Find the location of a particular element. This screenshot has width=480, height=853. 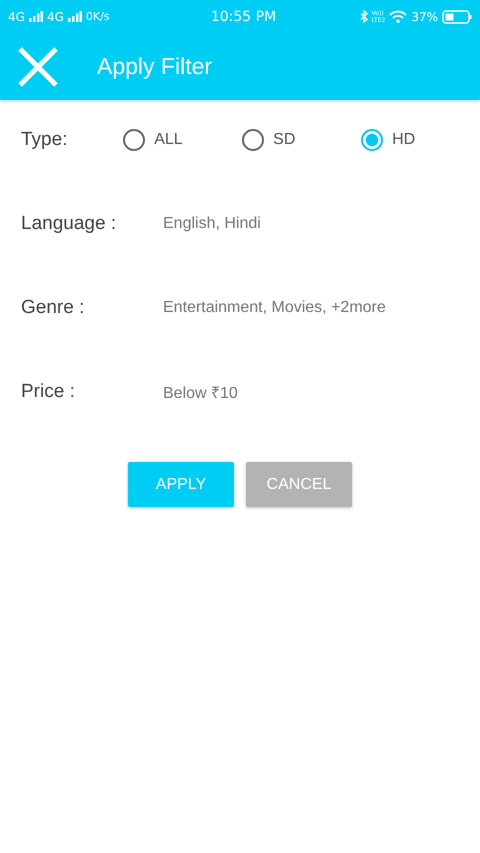

field-label: Language : is located at coordinates (69, 224).